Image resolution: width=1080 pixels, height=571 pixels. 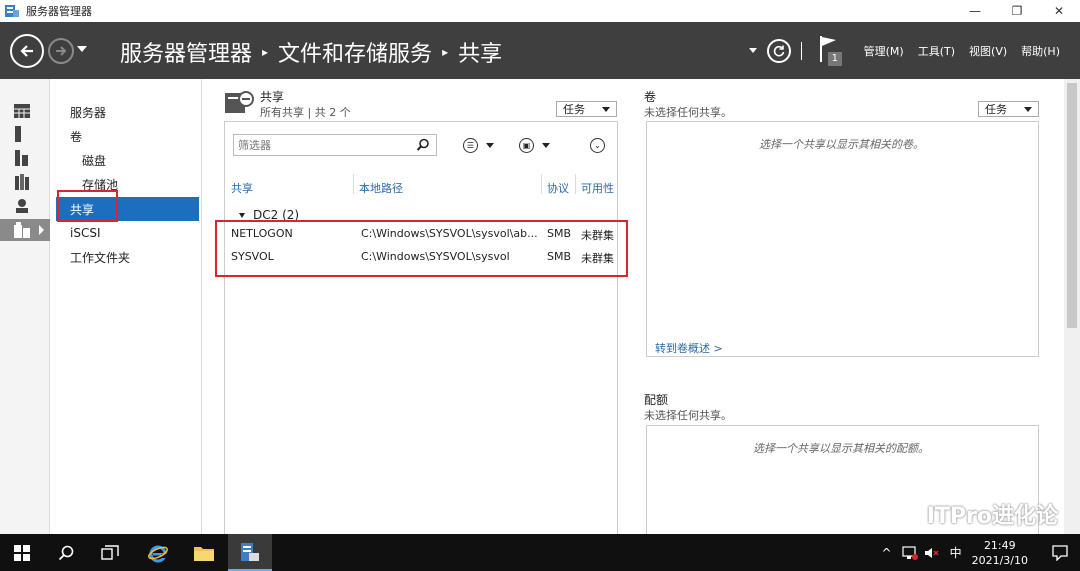 What do you see at coordinates (323, 145) in the screenshot?
I see `filter-input` at bounding box center [323, 145].